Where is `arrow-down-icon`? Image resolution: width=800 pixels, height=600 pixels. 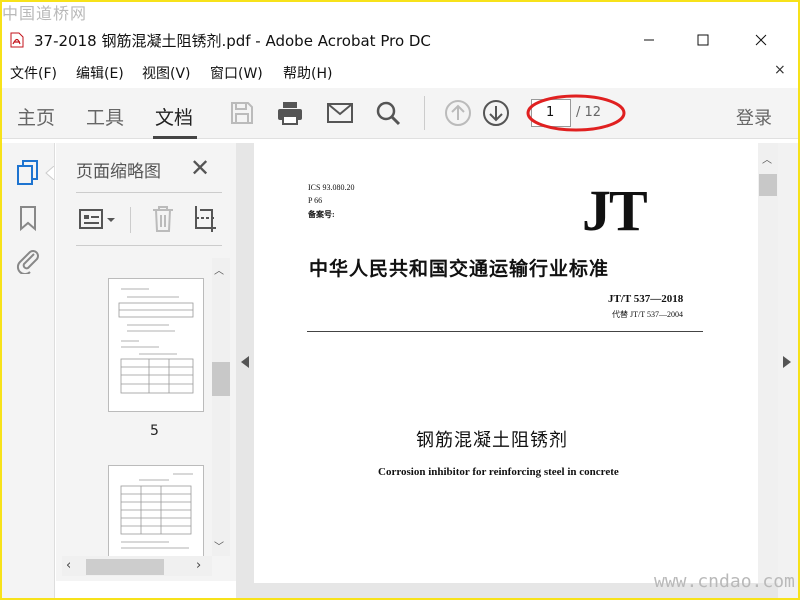
arrow-down-icon is located at coordinates (496, 113).